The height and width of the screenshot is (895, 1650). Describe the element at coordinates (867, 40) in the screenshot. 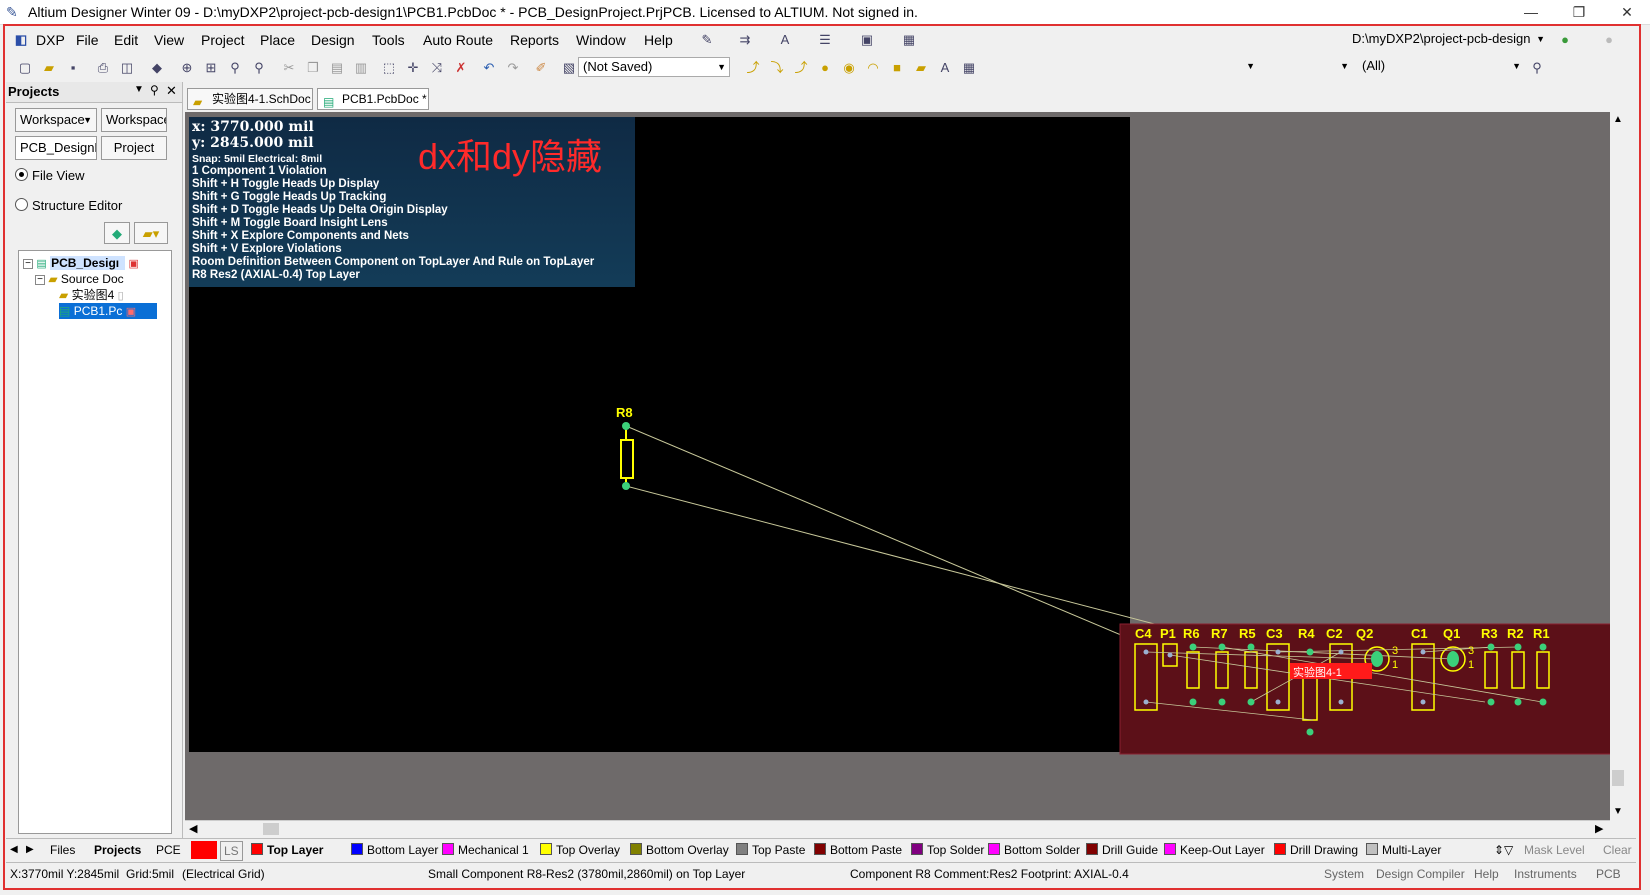

I see `room-icon: ▣` at that location.